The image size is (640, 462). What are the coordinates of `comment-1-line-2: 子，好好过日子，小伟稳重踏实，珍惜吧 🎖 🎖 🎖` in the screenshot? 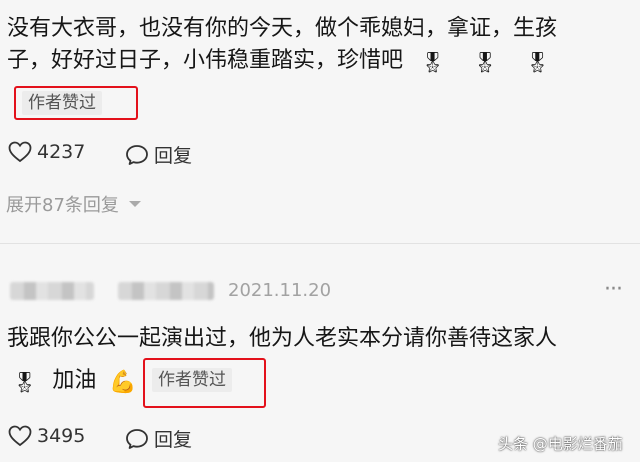 It's located at (278, 61).